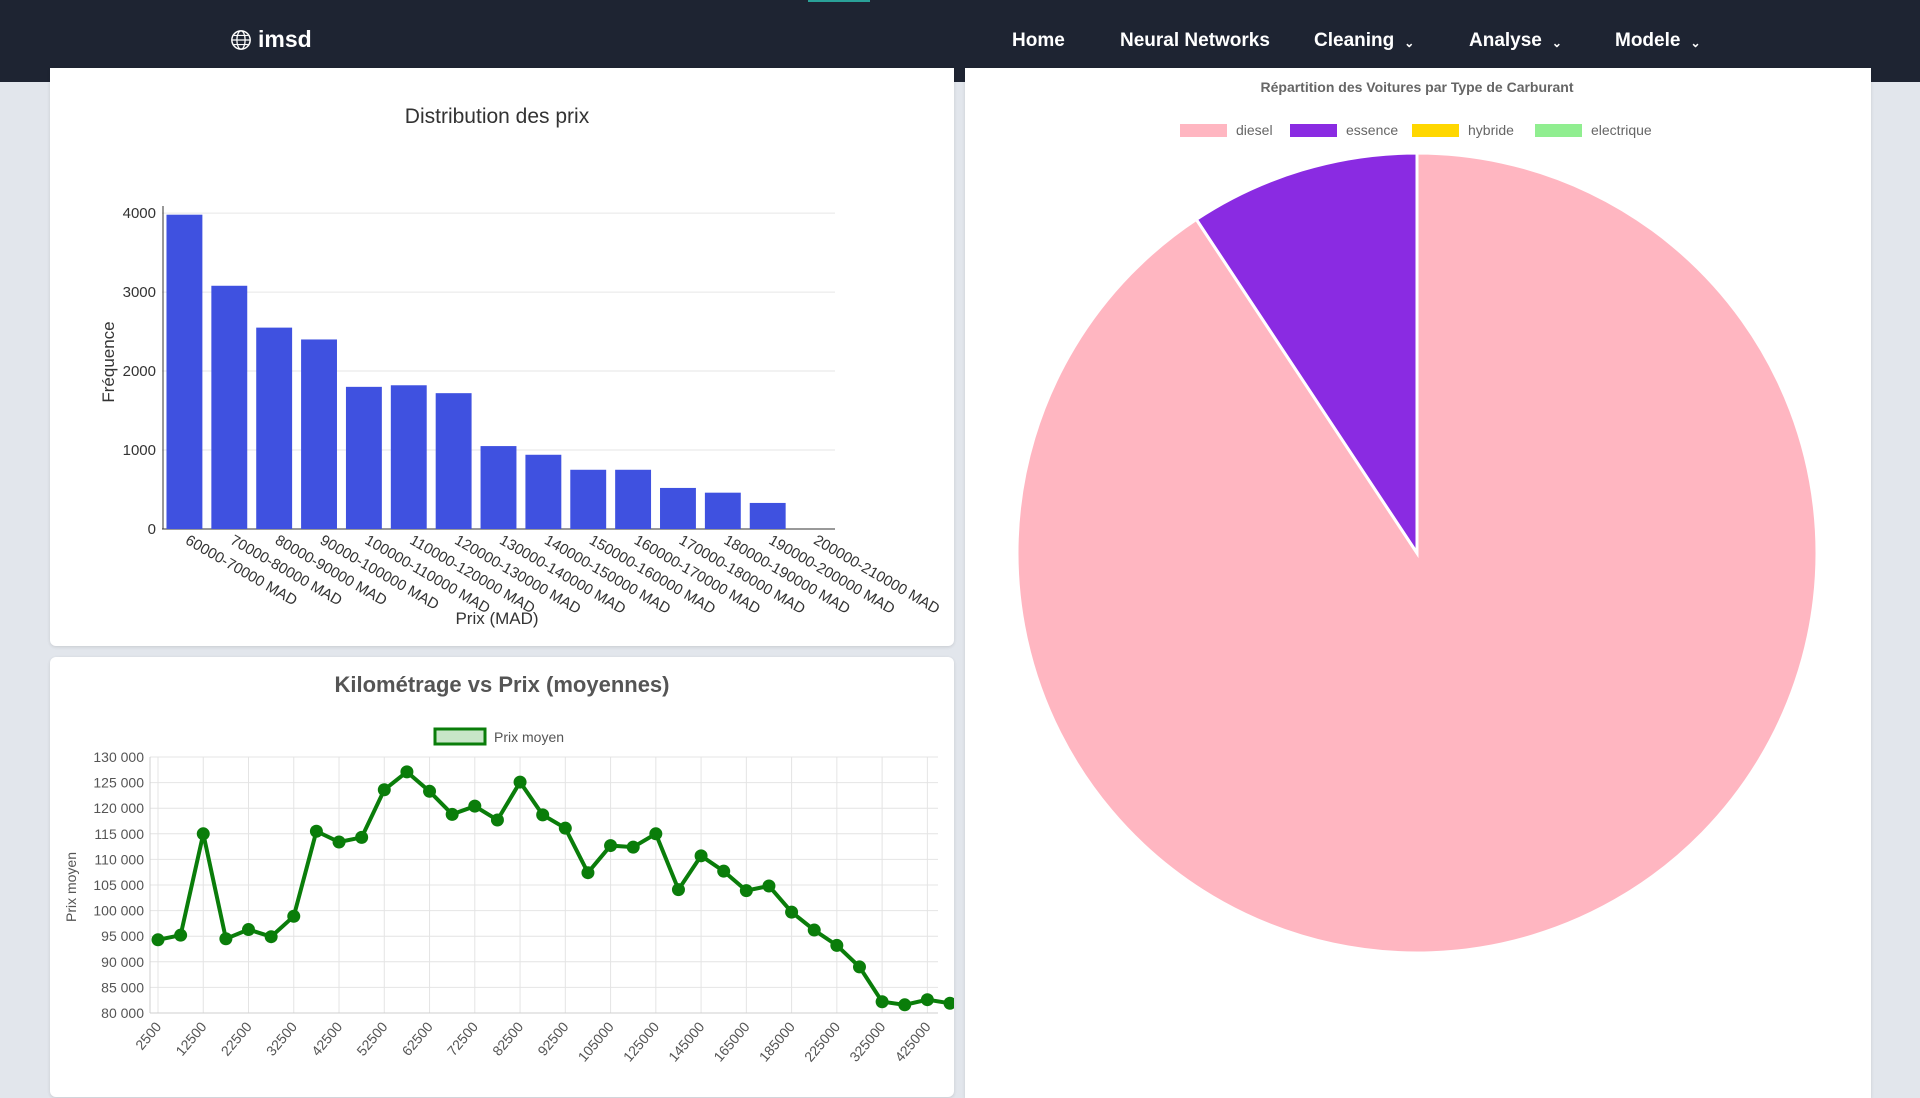 The height and width of the screenshot is (1098, 1920). What do you see at coordinates (118, 911) in the screenshot?
I see `line-ytick-label: 100 000` at bounding box center [118, 911].